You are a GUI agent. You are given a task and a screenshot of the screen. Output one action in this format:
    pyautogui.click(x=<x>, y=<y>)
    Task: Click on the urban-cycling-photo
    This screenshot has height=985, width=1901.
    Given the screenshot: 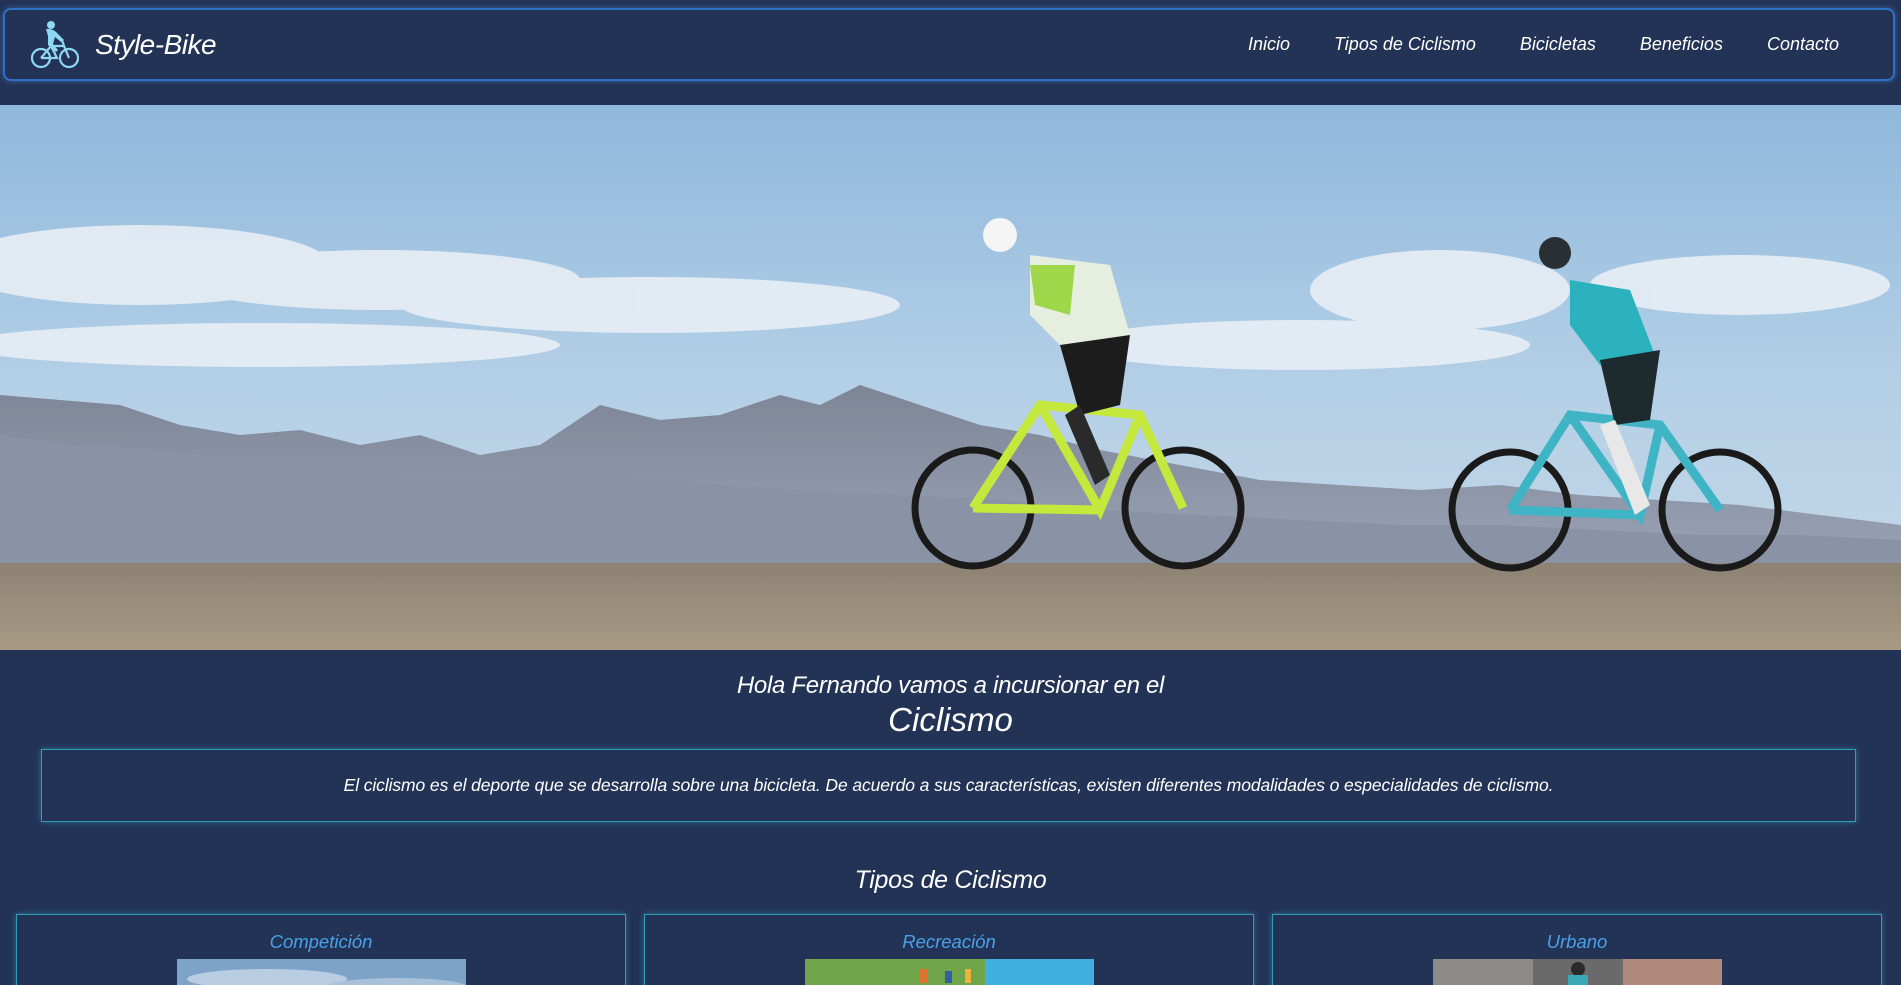 What is the action you would take?
    pyautogui.click(x=1577, y=972)
    